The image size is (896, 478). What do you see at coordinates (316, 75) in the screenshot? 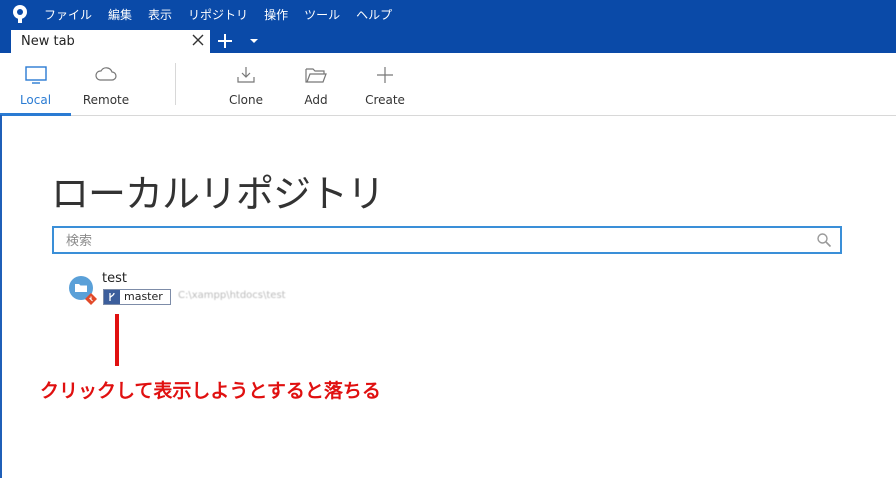
I see `folder-open-icon` at bounding box center [316, 75].